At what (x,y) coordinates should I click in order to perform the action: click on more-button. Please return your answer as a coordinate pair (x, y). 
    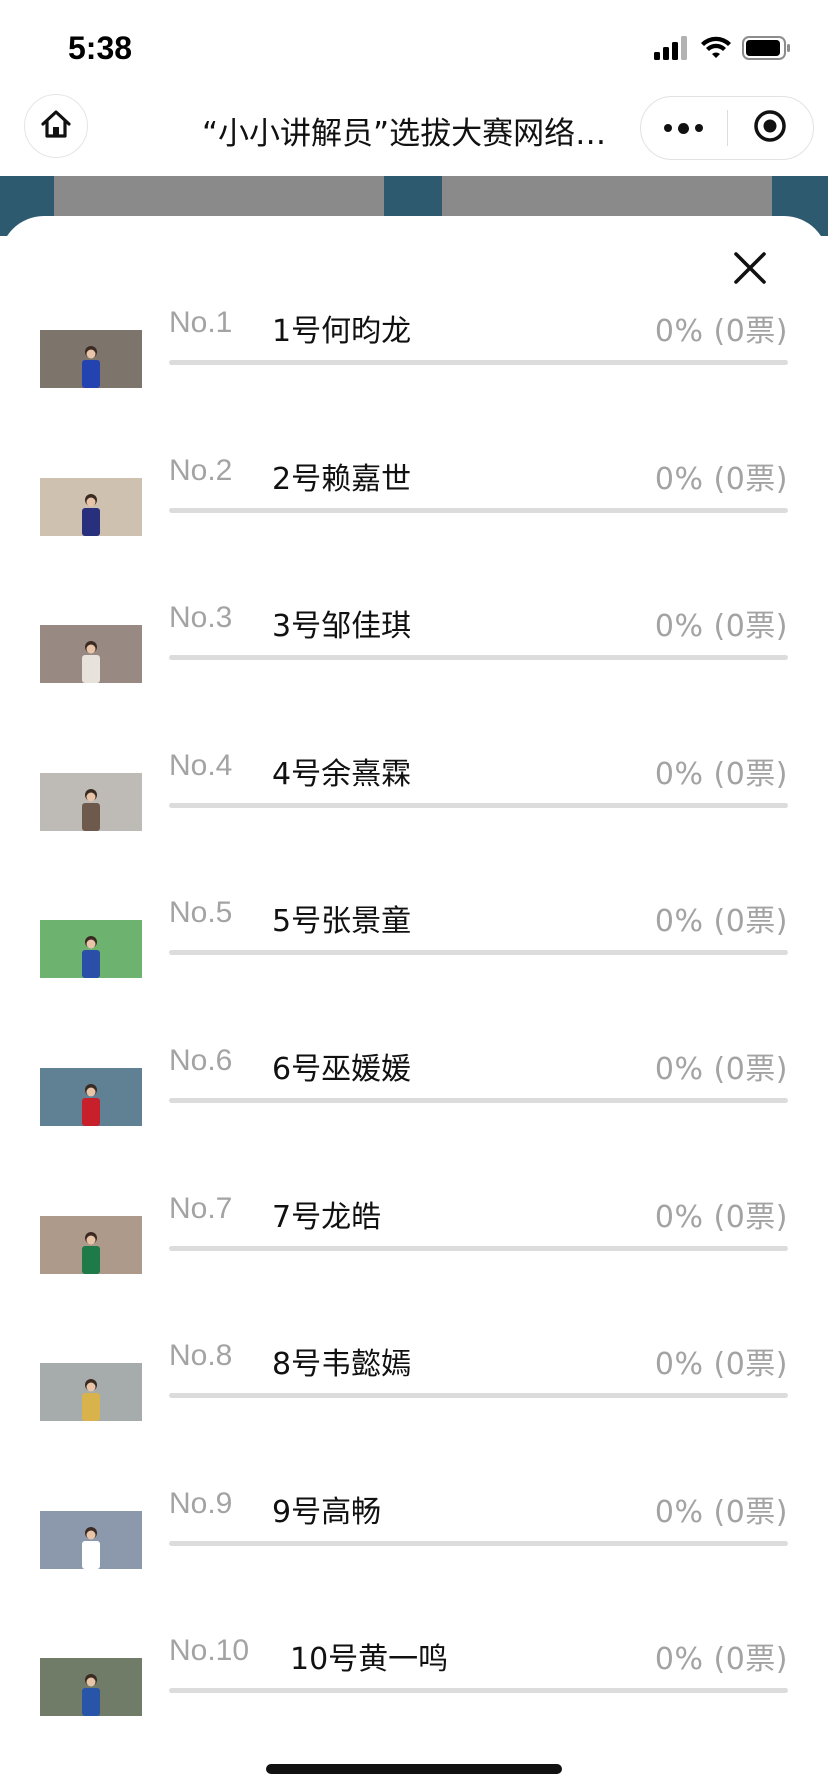
    Looking at the image, I should click on (684, 128).